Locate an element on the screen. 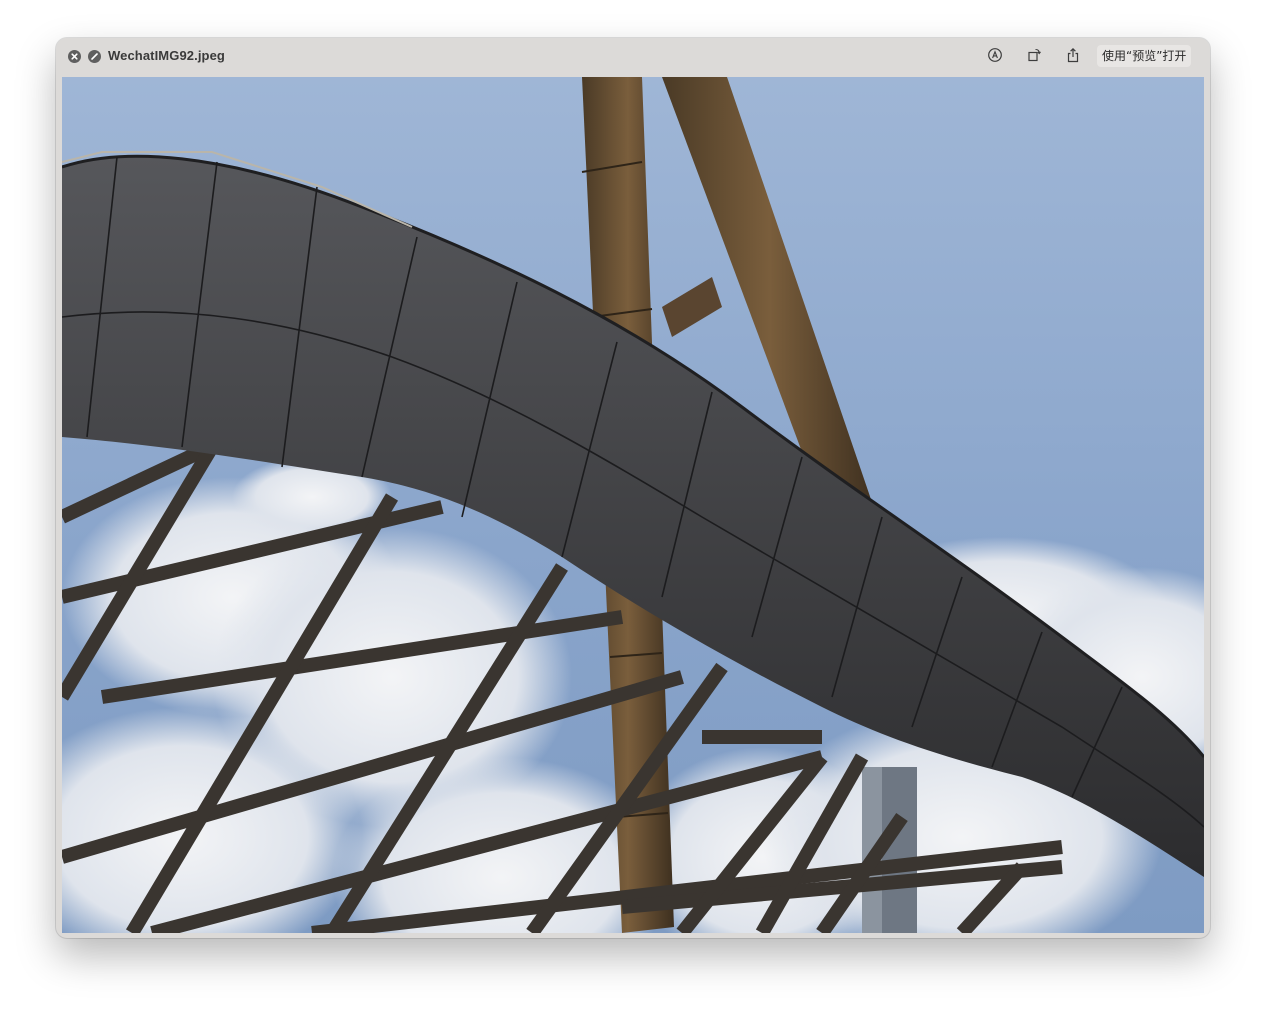 The image size is (1266, 1013). open-with-preview-button: 使用“预览”打开 is located at coordinates (1144, 56).